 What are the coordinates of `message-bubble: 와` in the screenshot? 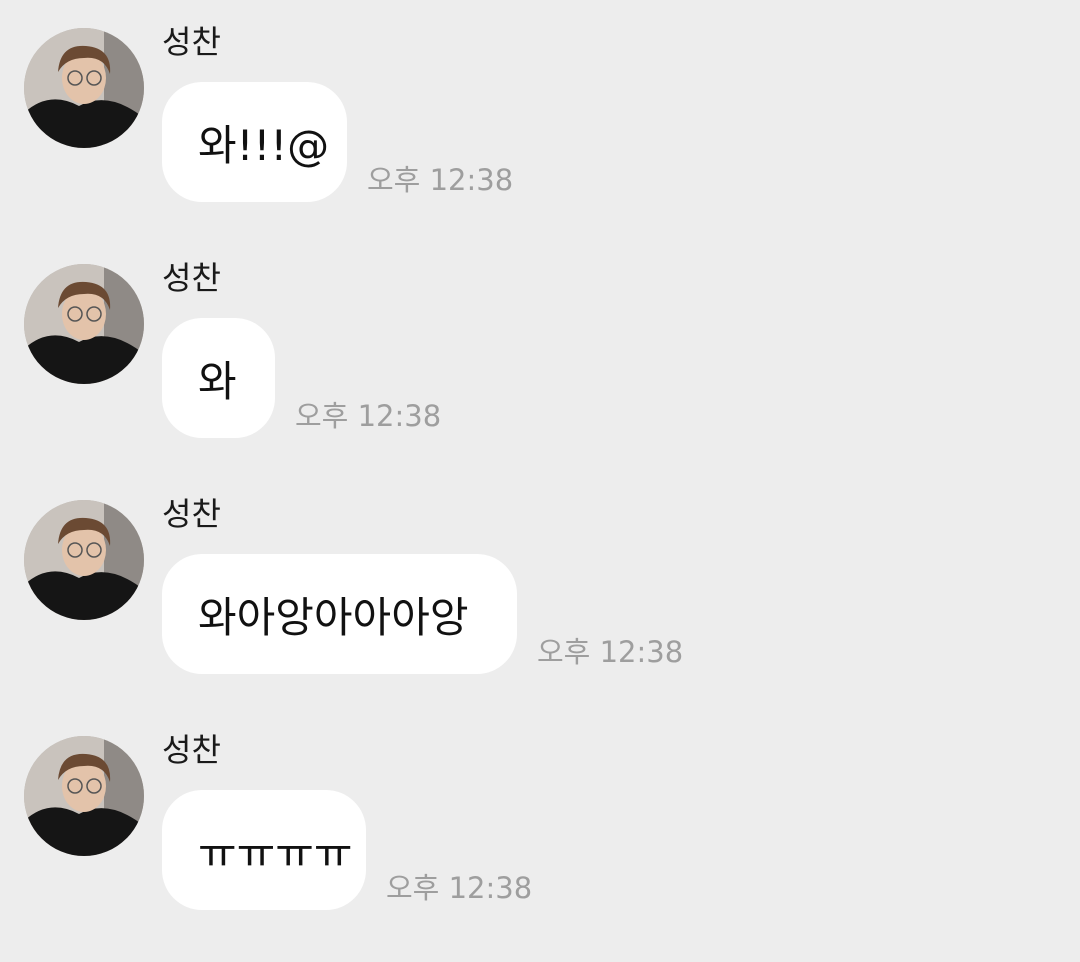 It's located at (218, 378).